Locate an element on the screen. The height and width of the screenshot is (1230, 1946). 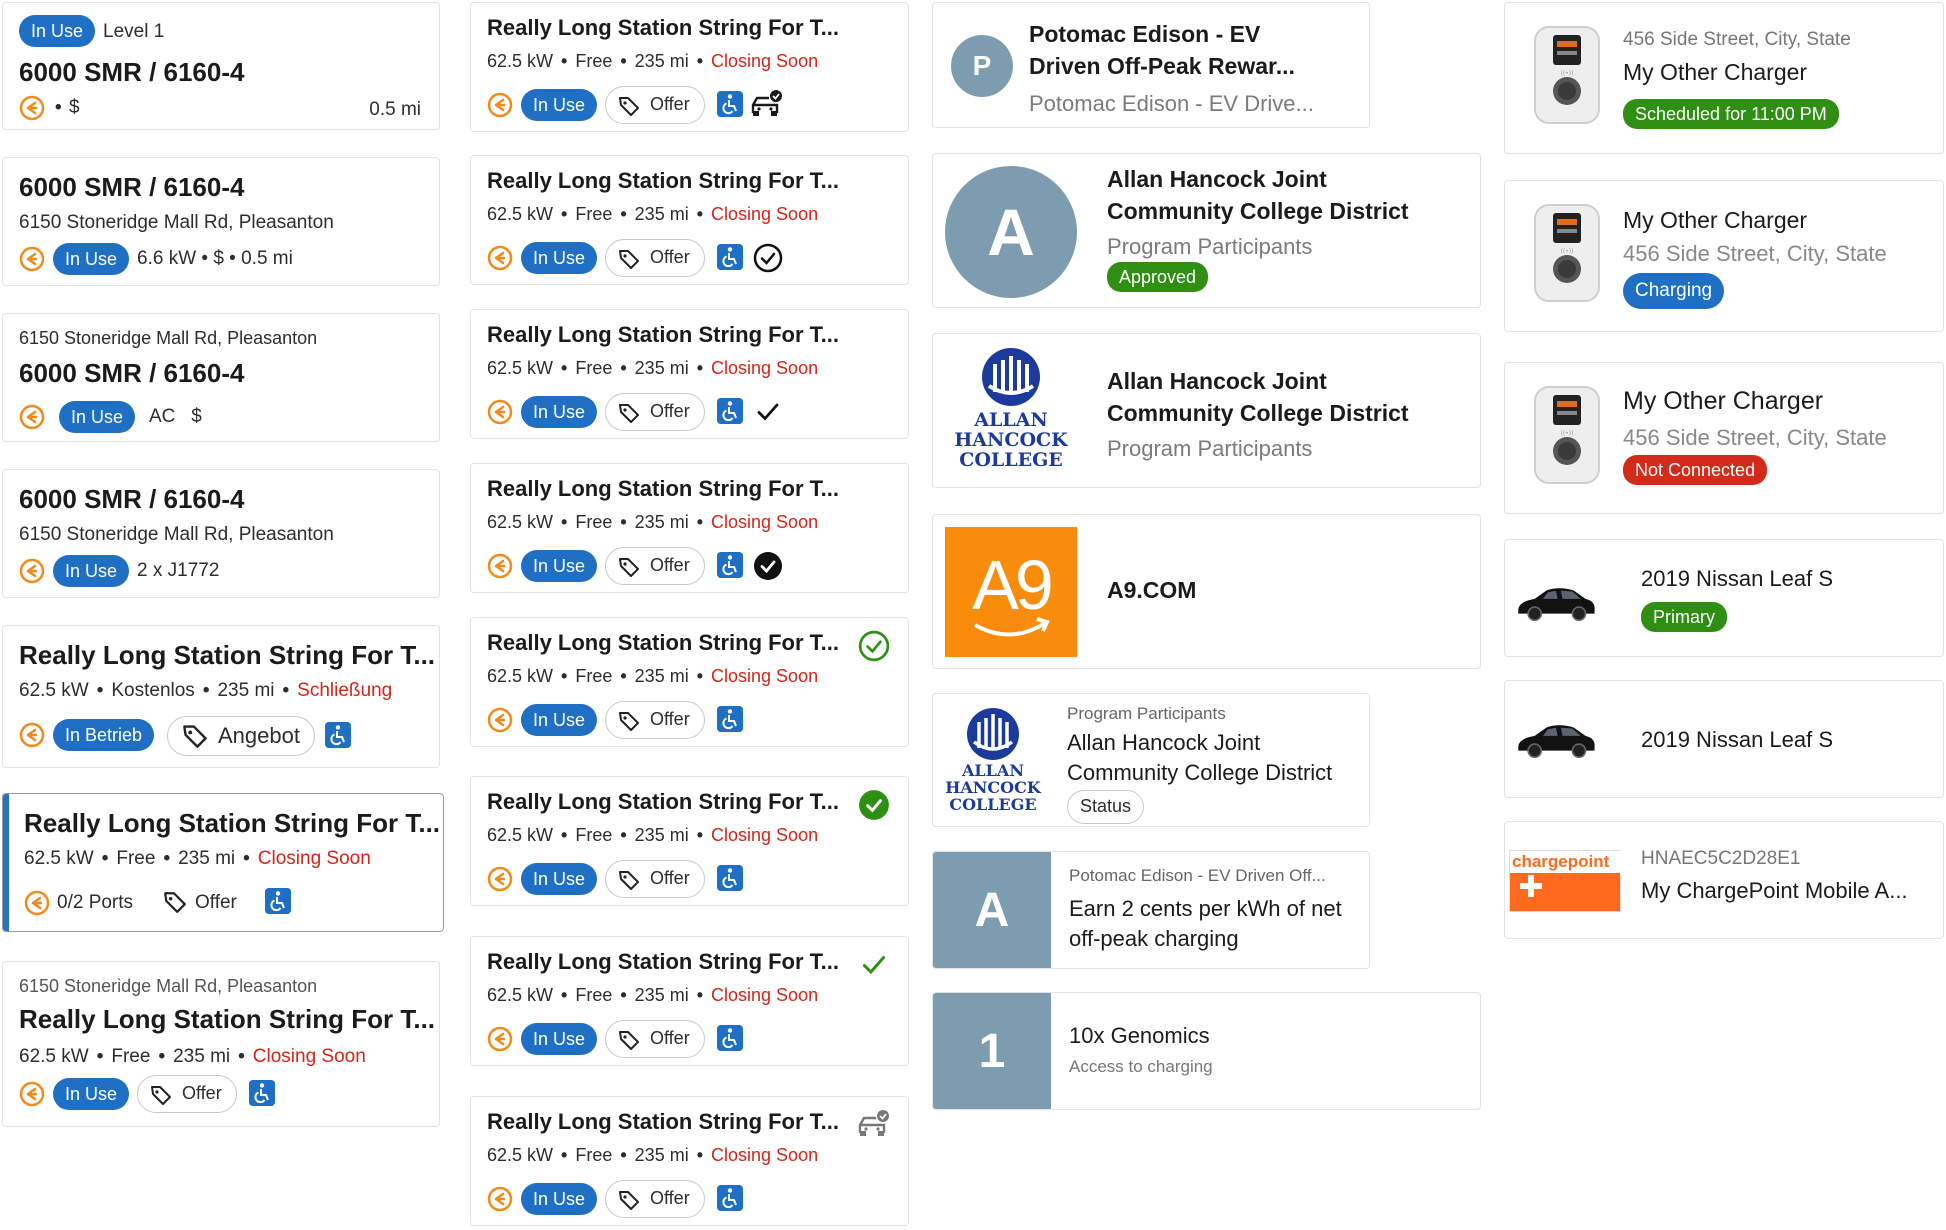
offer-button: Angebot is located at coordinates (241, 736).